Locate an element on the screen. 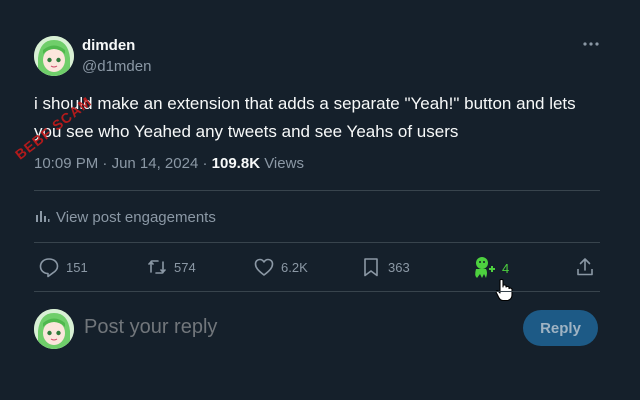  author-avatar is located at coordinates (54, 56).